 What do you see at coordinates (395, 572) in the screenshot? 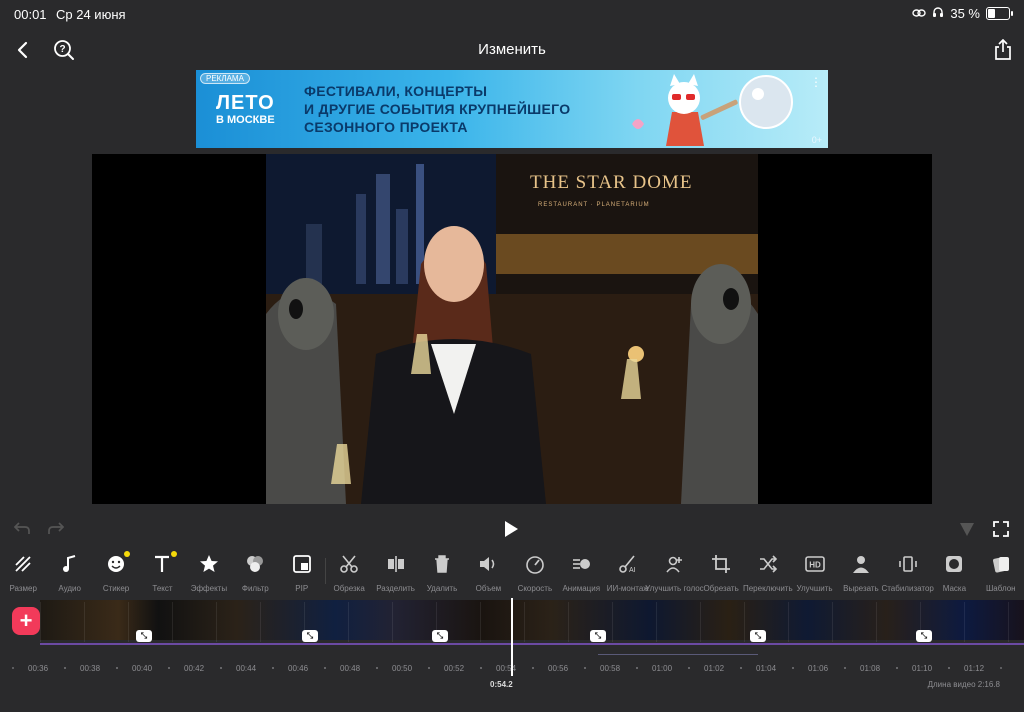
I see `toolbar-item: Разделить` at bounding box center [395, 572].